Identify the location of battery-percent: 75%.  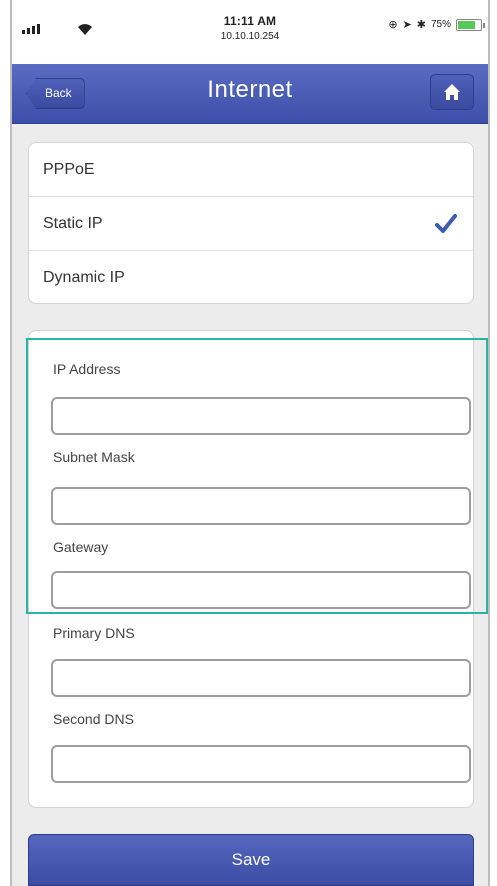
(440, 24).